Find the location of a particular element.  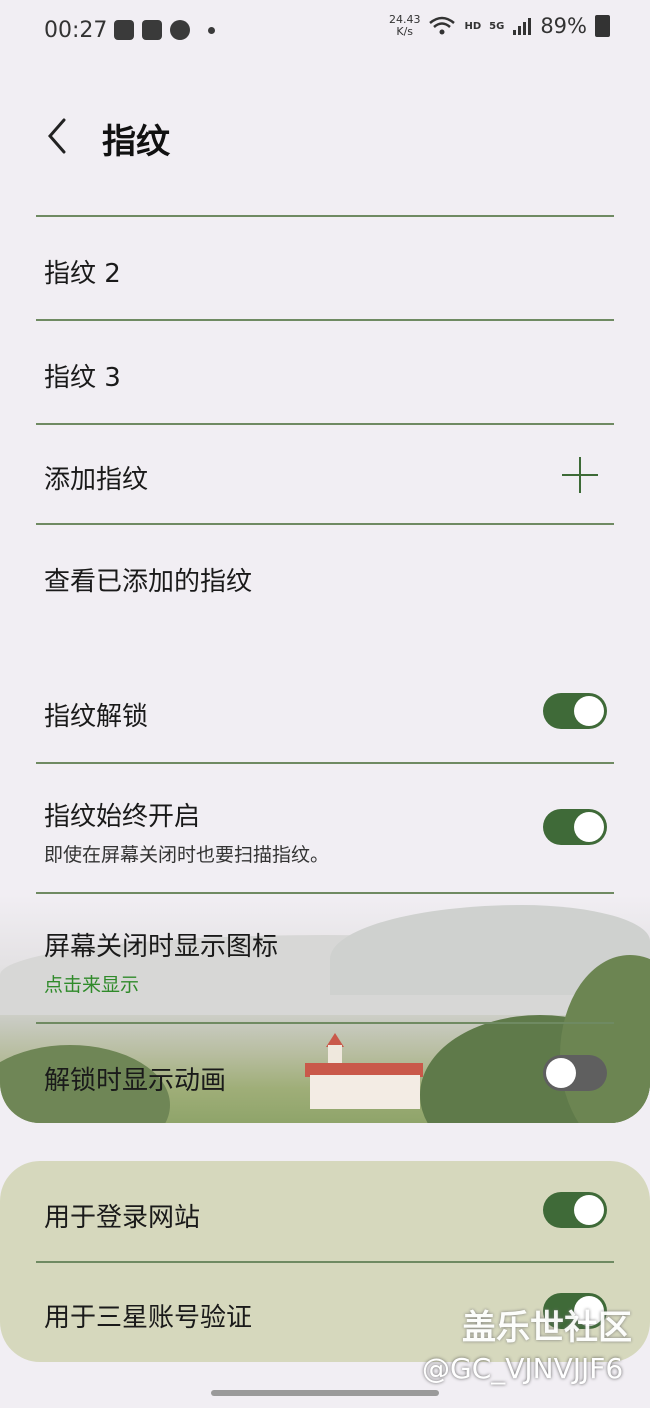

wifi-icon is located at coordinates (442, 25).